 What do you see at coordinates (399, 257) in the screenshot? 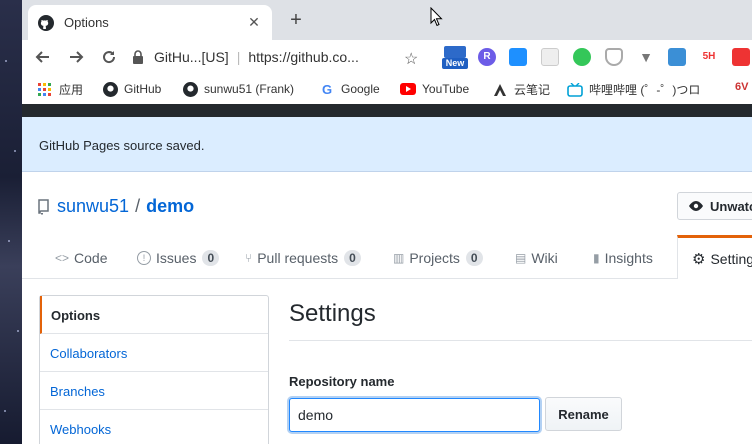
I see `project-icon: ▥` at bounding box center [399, 257].